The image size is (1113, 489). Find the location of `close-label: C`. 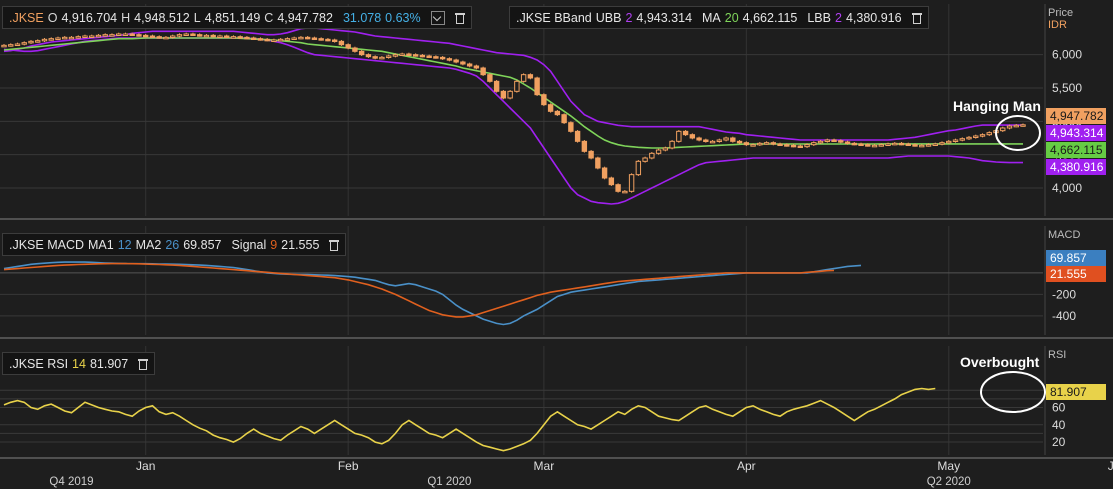

close-label: C is located at coordinates (269, 17).